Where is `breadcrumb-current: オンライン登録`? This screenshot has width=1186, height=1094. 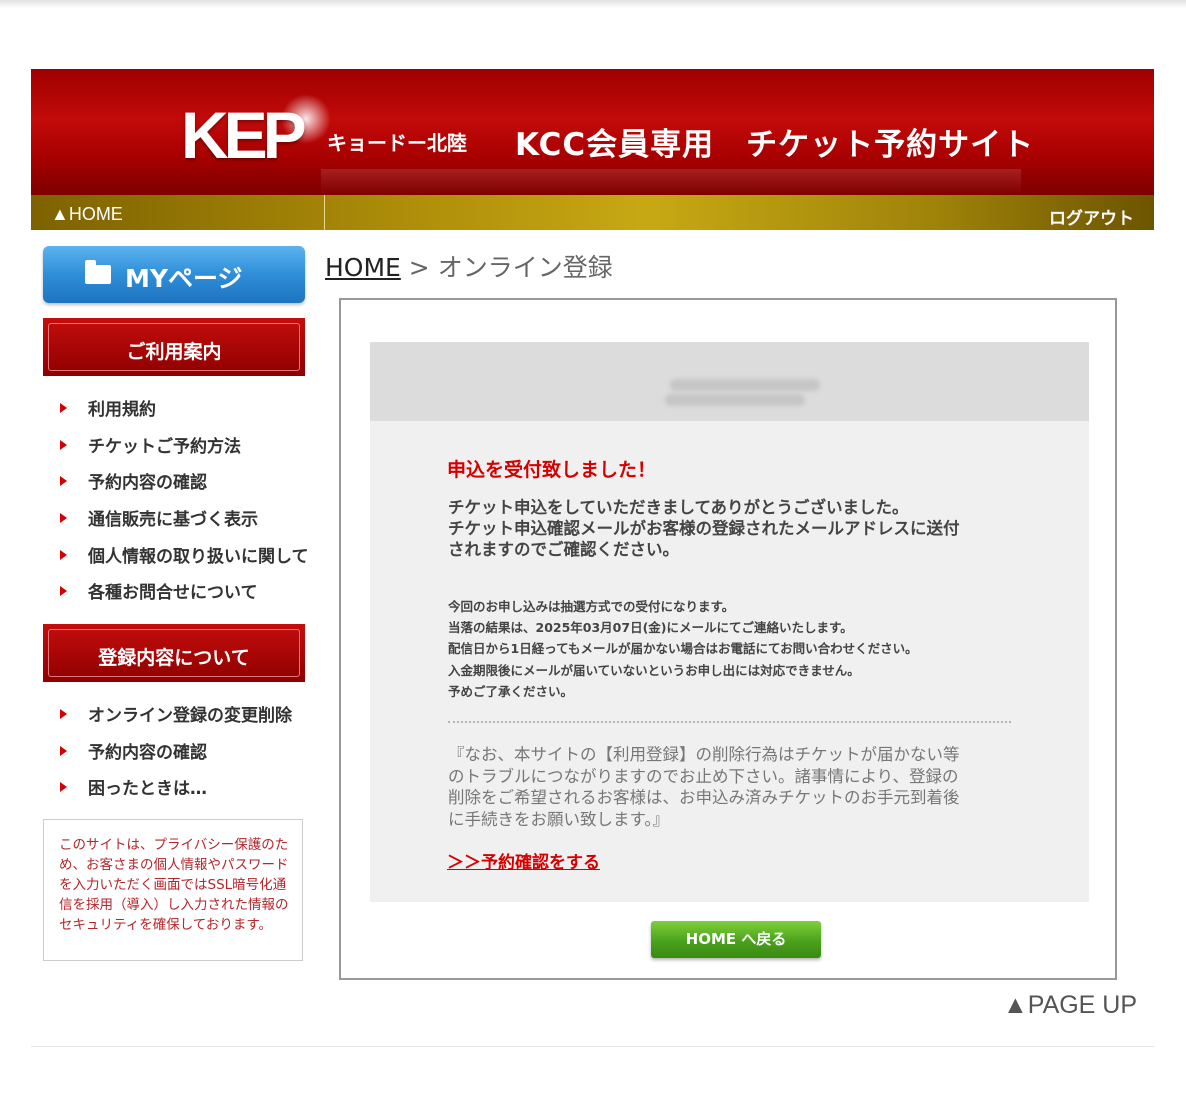 breadcrumb-current: オンライン登録 is located at coordinates (525, 267).